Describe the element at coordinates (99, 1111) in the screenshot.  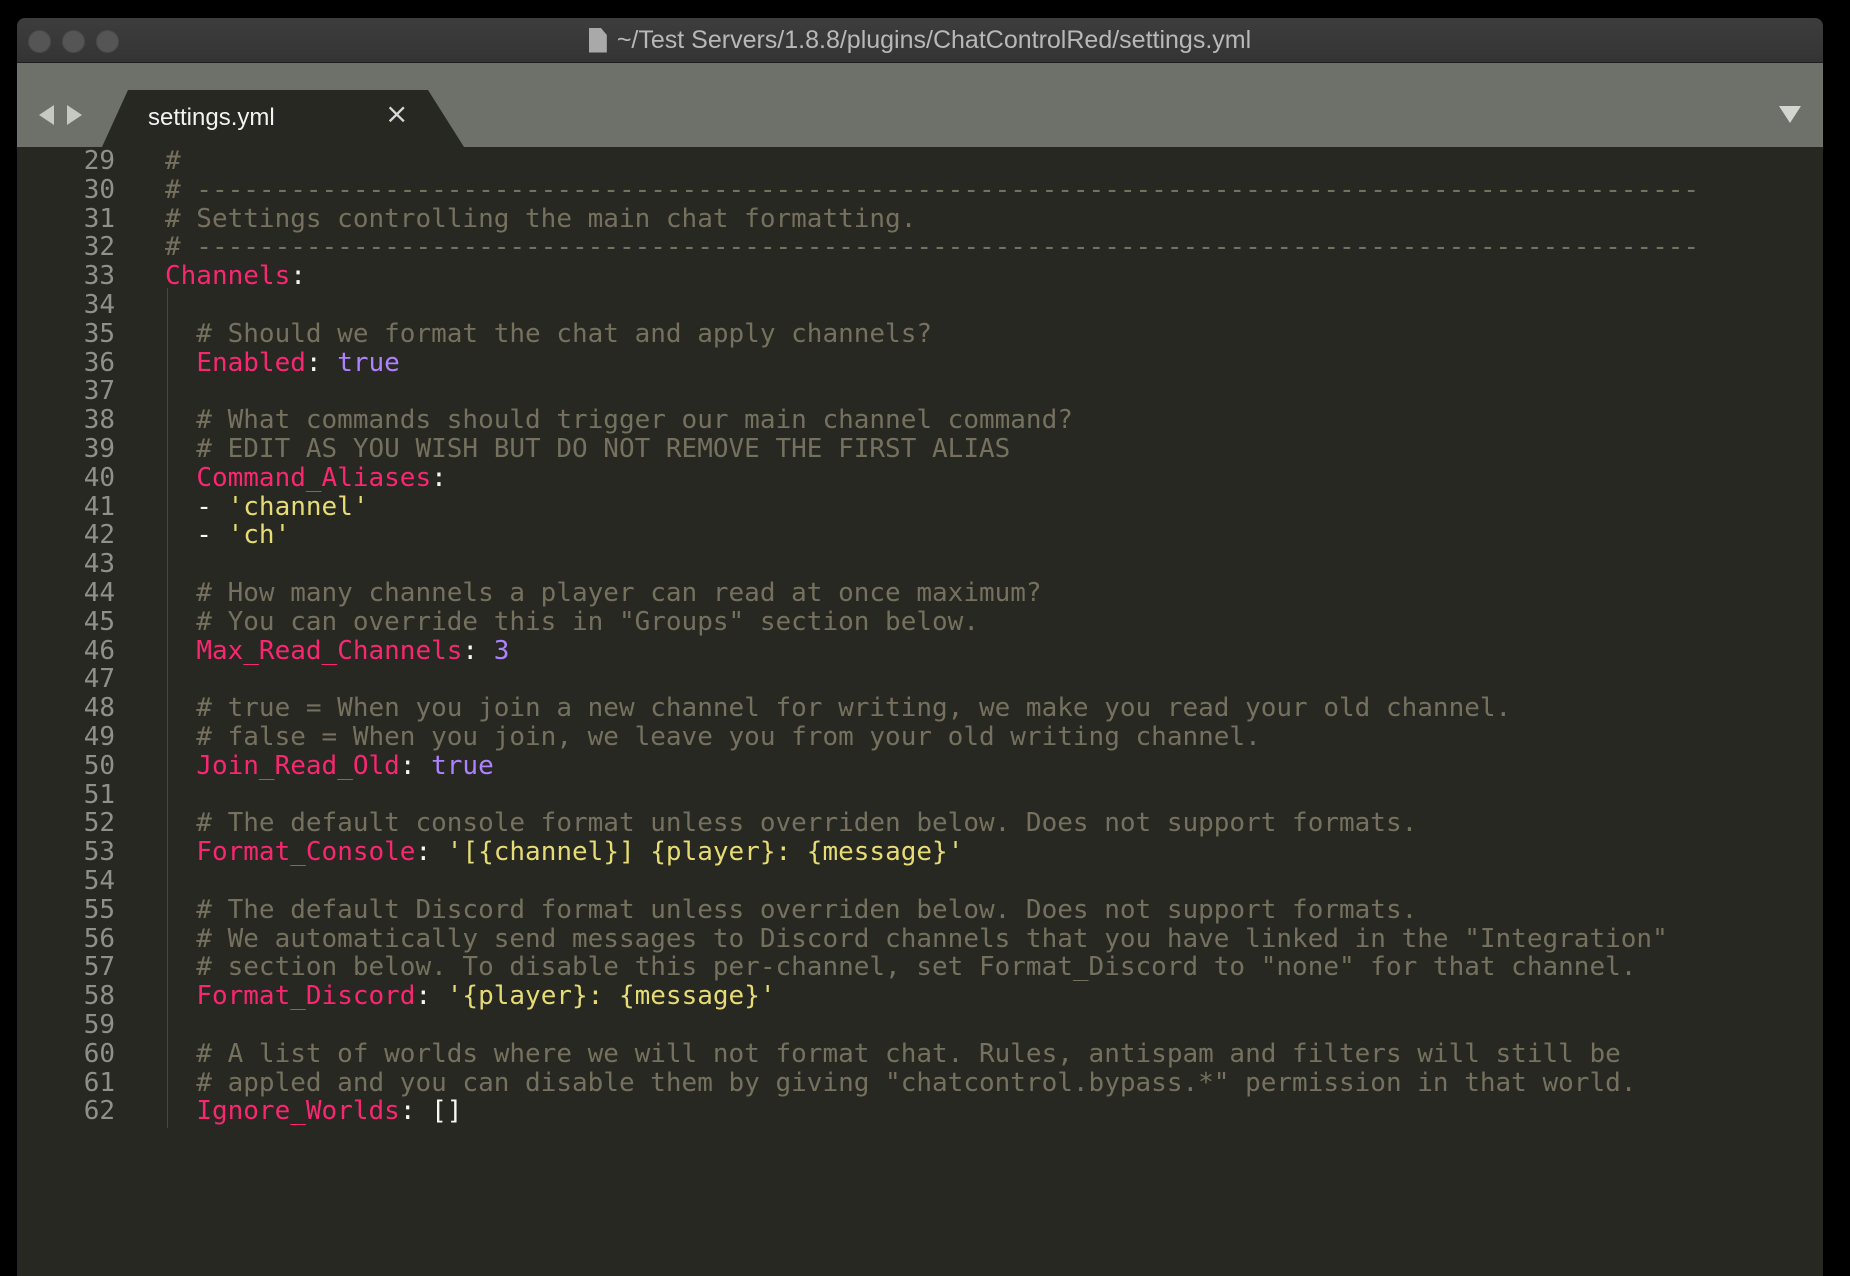
I see `line-number: 62` at that location.